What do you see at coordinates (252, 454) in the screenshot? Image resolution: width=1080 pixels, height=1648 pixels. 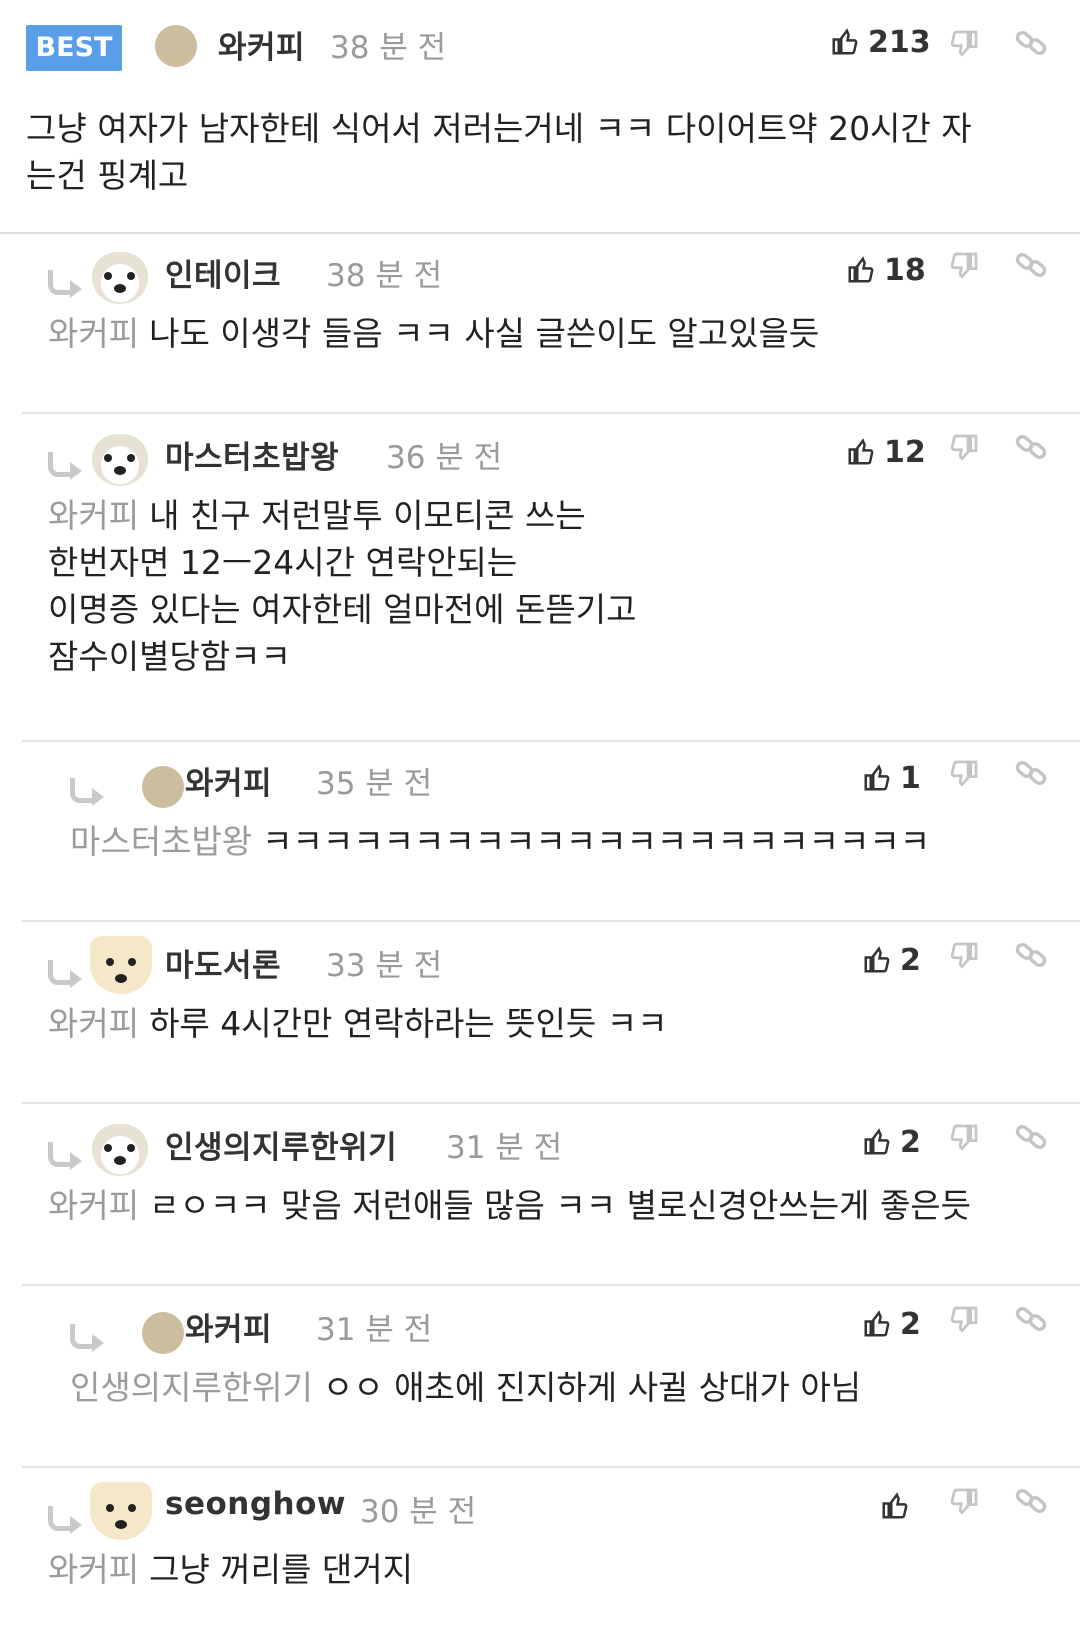 I see `author-name: 마스터초밥왕` at bounding box center [252, 454].